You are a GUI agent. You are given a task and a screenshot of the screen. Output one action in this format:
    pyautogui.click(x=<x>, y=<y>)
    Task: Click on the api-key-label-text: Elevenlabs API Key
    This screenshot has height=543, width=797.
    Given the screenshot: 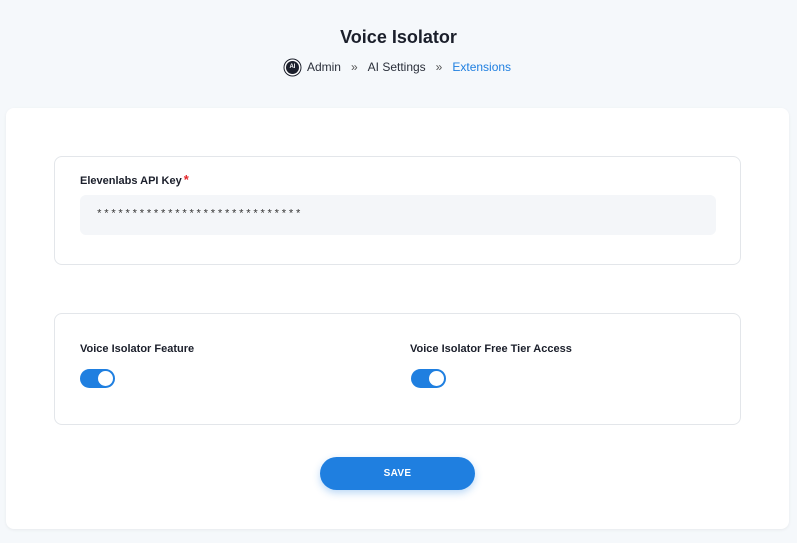 What is the action you would take?
    pyautogui.click(x=131, y=181)
    